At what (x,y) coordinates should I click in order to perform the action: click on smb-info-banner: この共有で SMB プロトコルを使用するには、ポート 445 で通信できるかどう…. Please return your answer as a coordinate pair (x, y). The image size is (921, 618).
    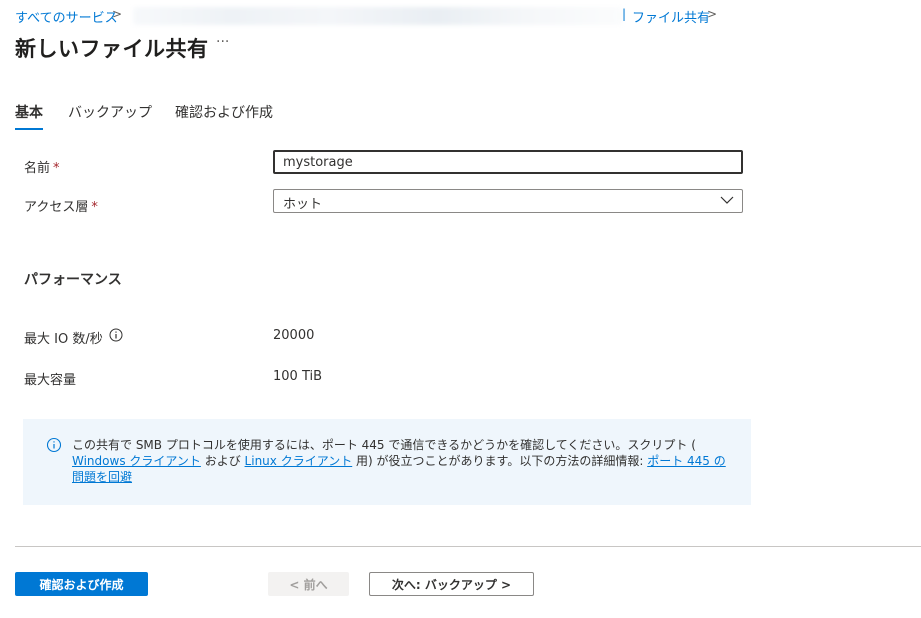
    Looking at the image, I should click on (387, 462).